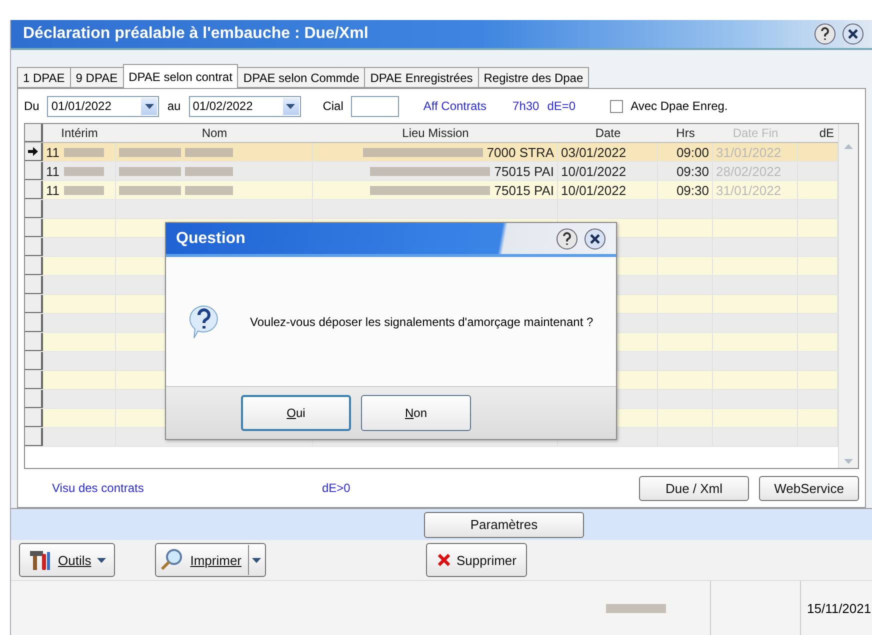  What do you see at coordinates (477, 560) in the screenshot?
I see `delete-button: Supprimer` at bounding box center [477, 560].